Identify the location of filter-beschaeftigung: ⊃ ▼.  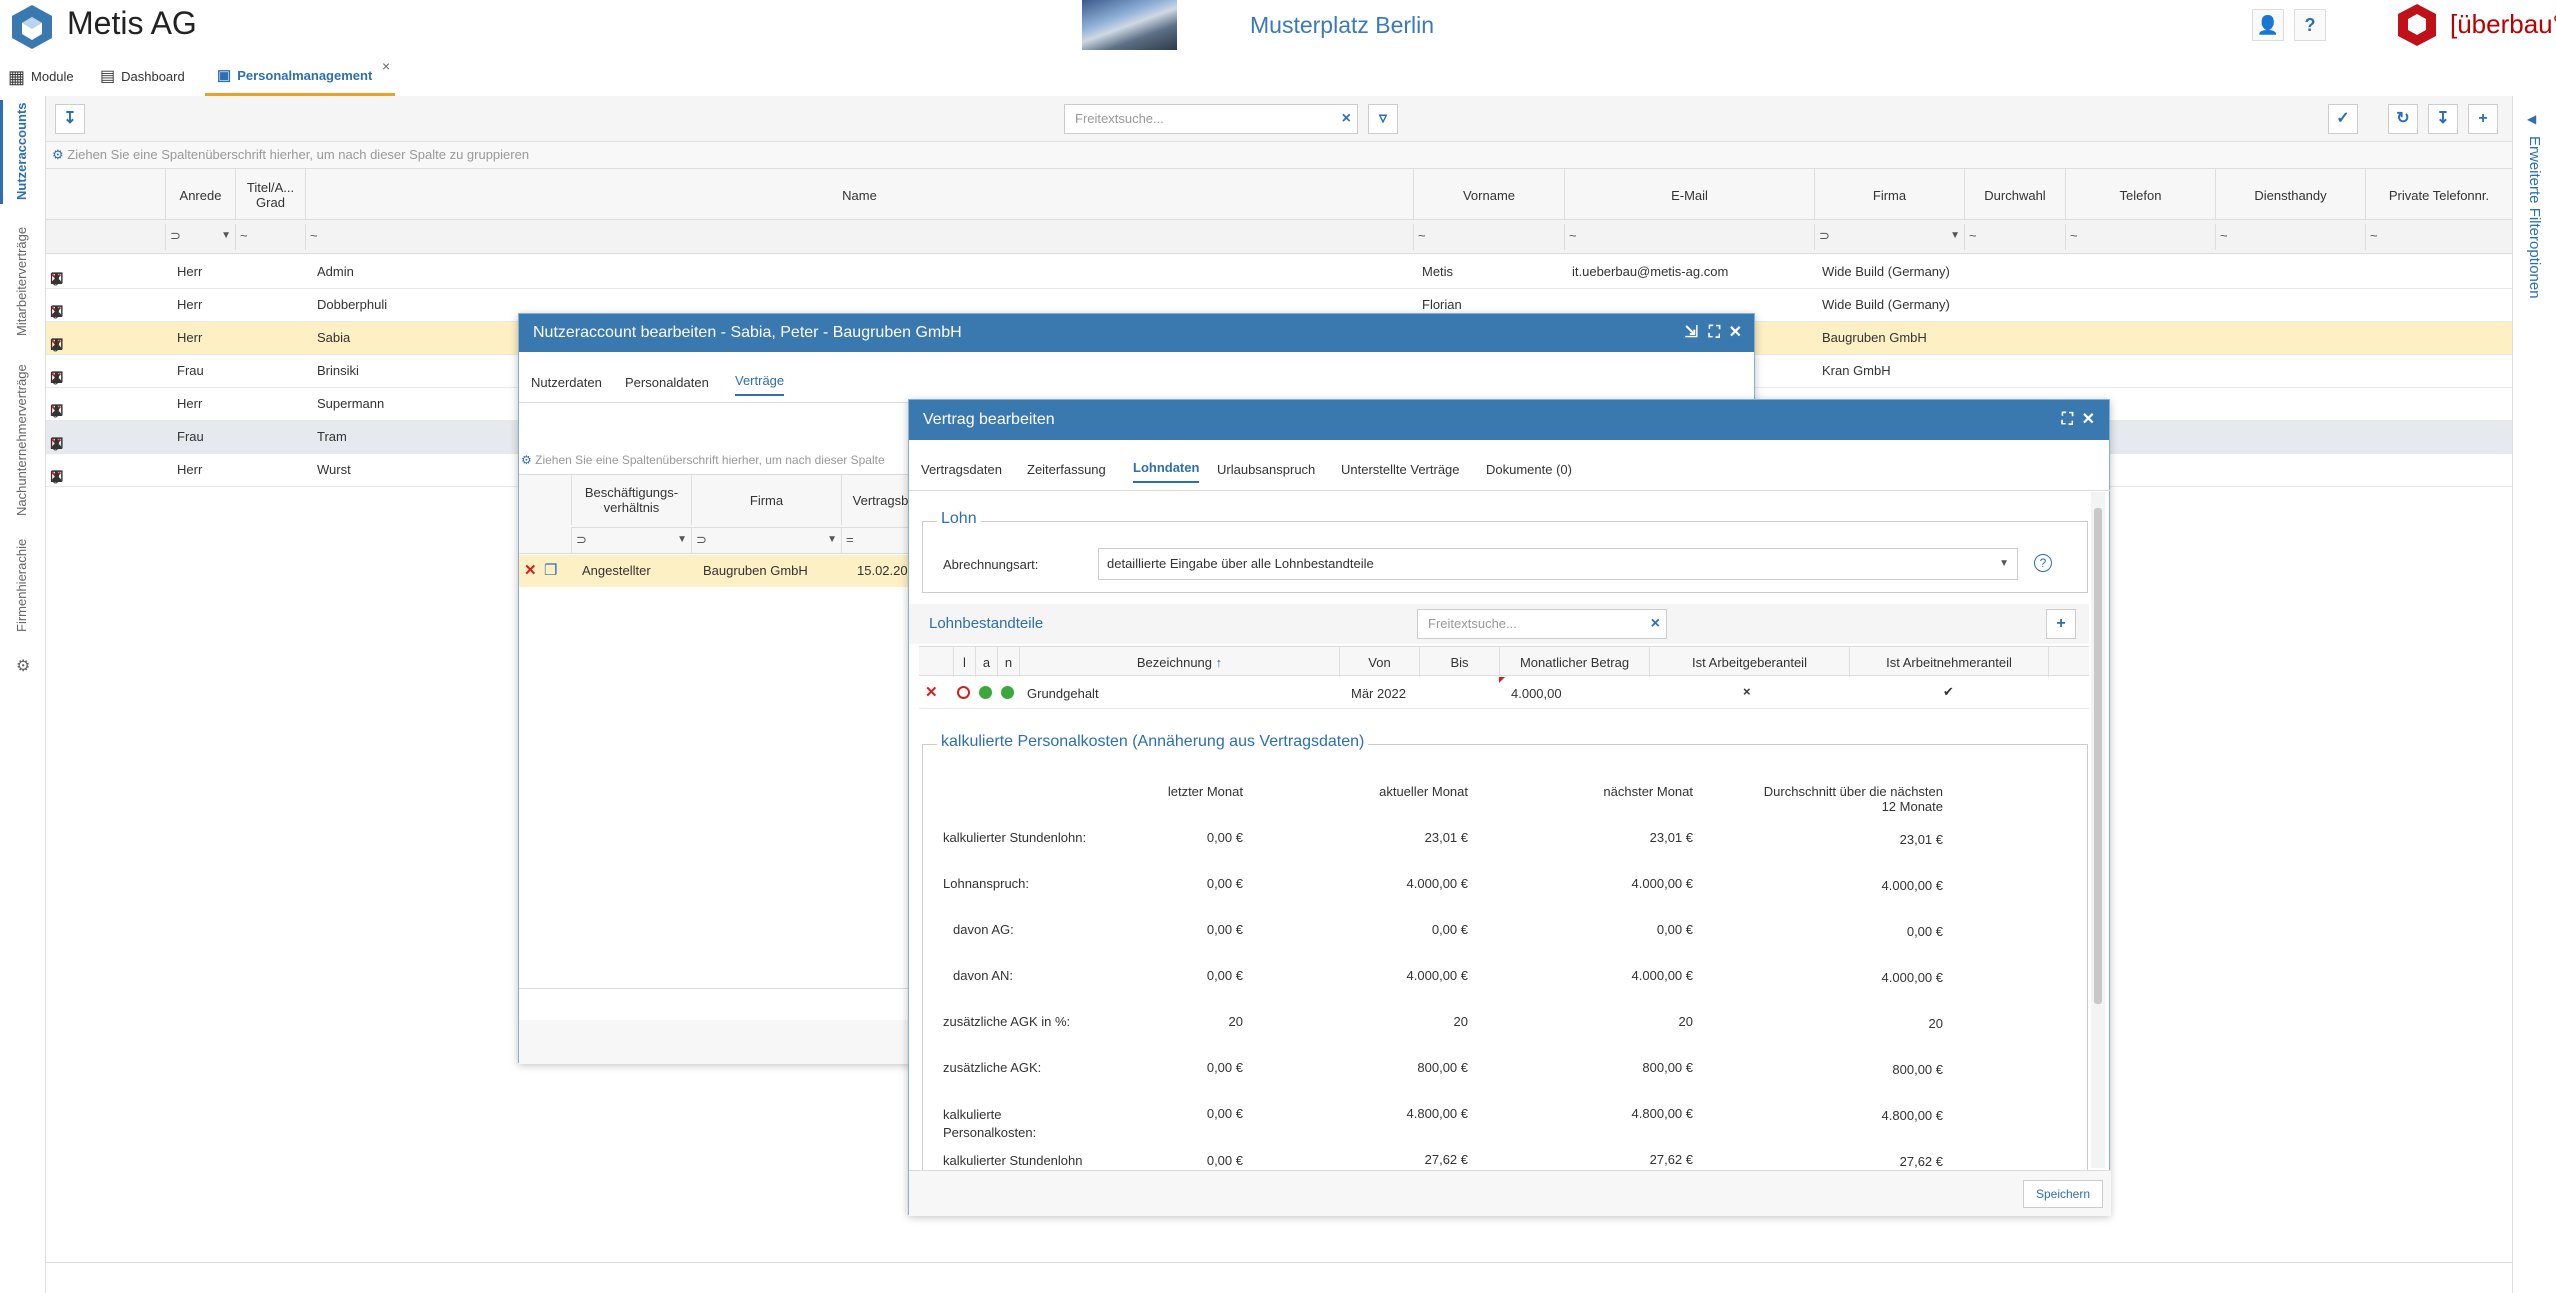
(631, 540).